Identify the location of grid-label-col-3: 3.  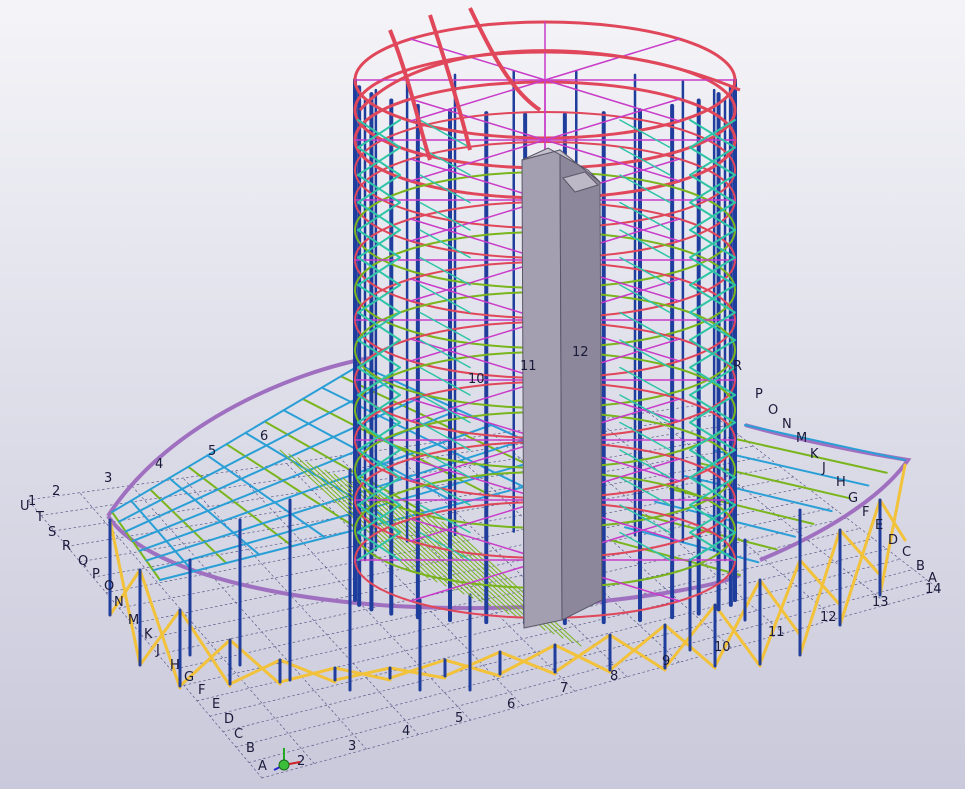
(352, 746).